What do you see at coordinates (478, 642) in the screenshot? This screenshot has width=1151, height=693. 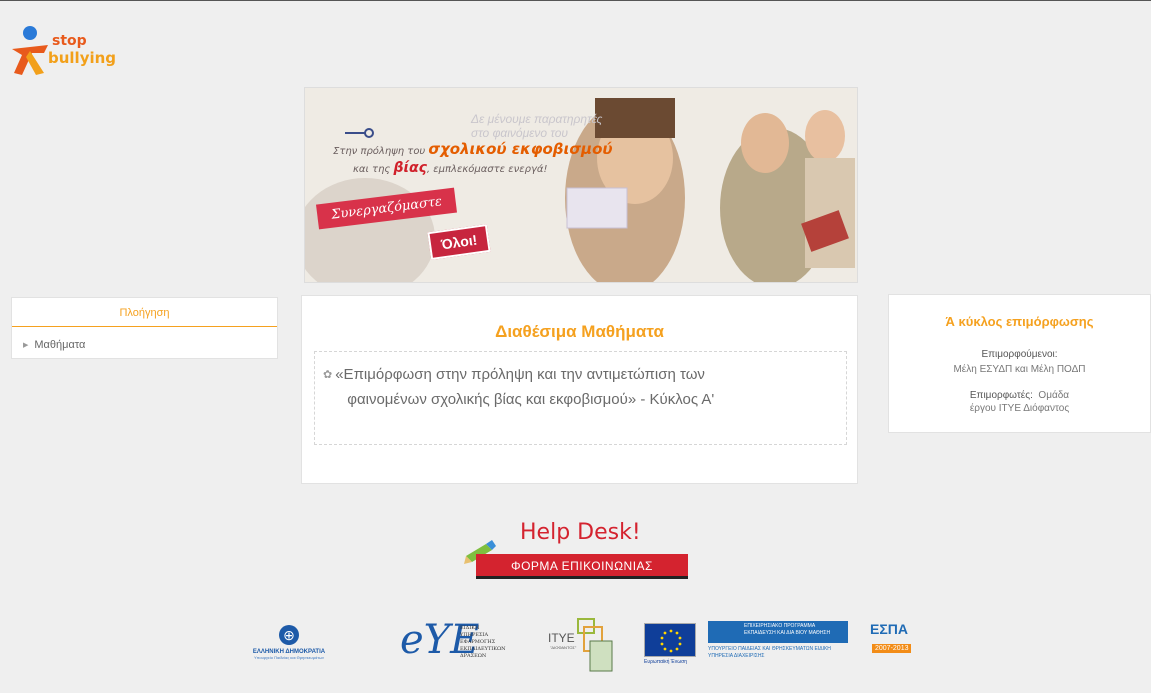 I see `eye-text-line: ΕΦΑΡΜΟΓΗΣ` at bounding box center [478, 642].